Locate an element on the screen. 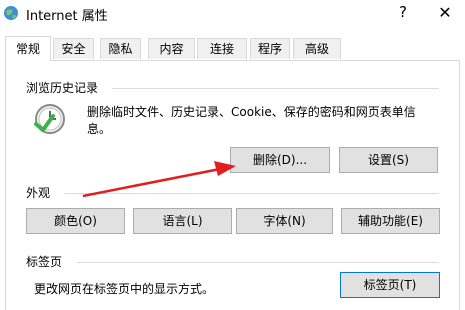  window-title: Internet 属性 is located at coordinates (67, 16).